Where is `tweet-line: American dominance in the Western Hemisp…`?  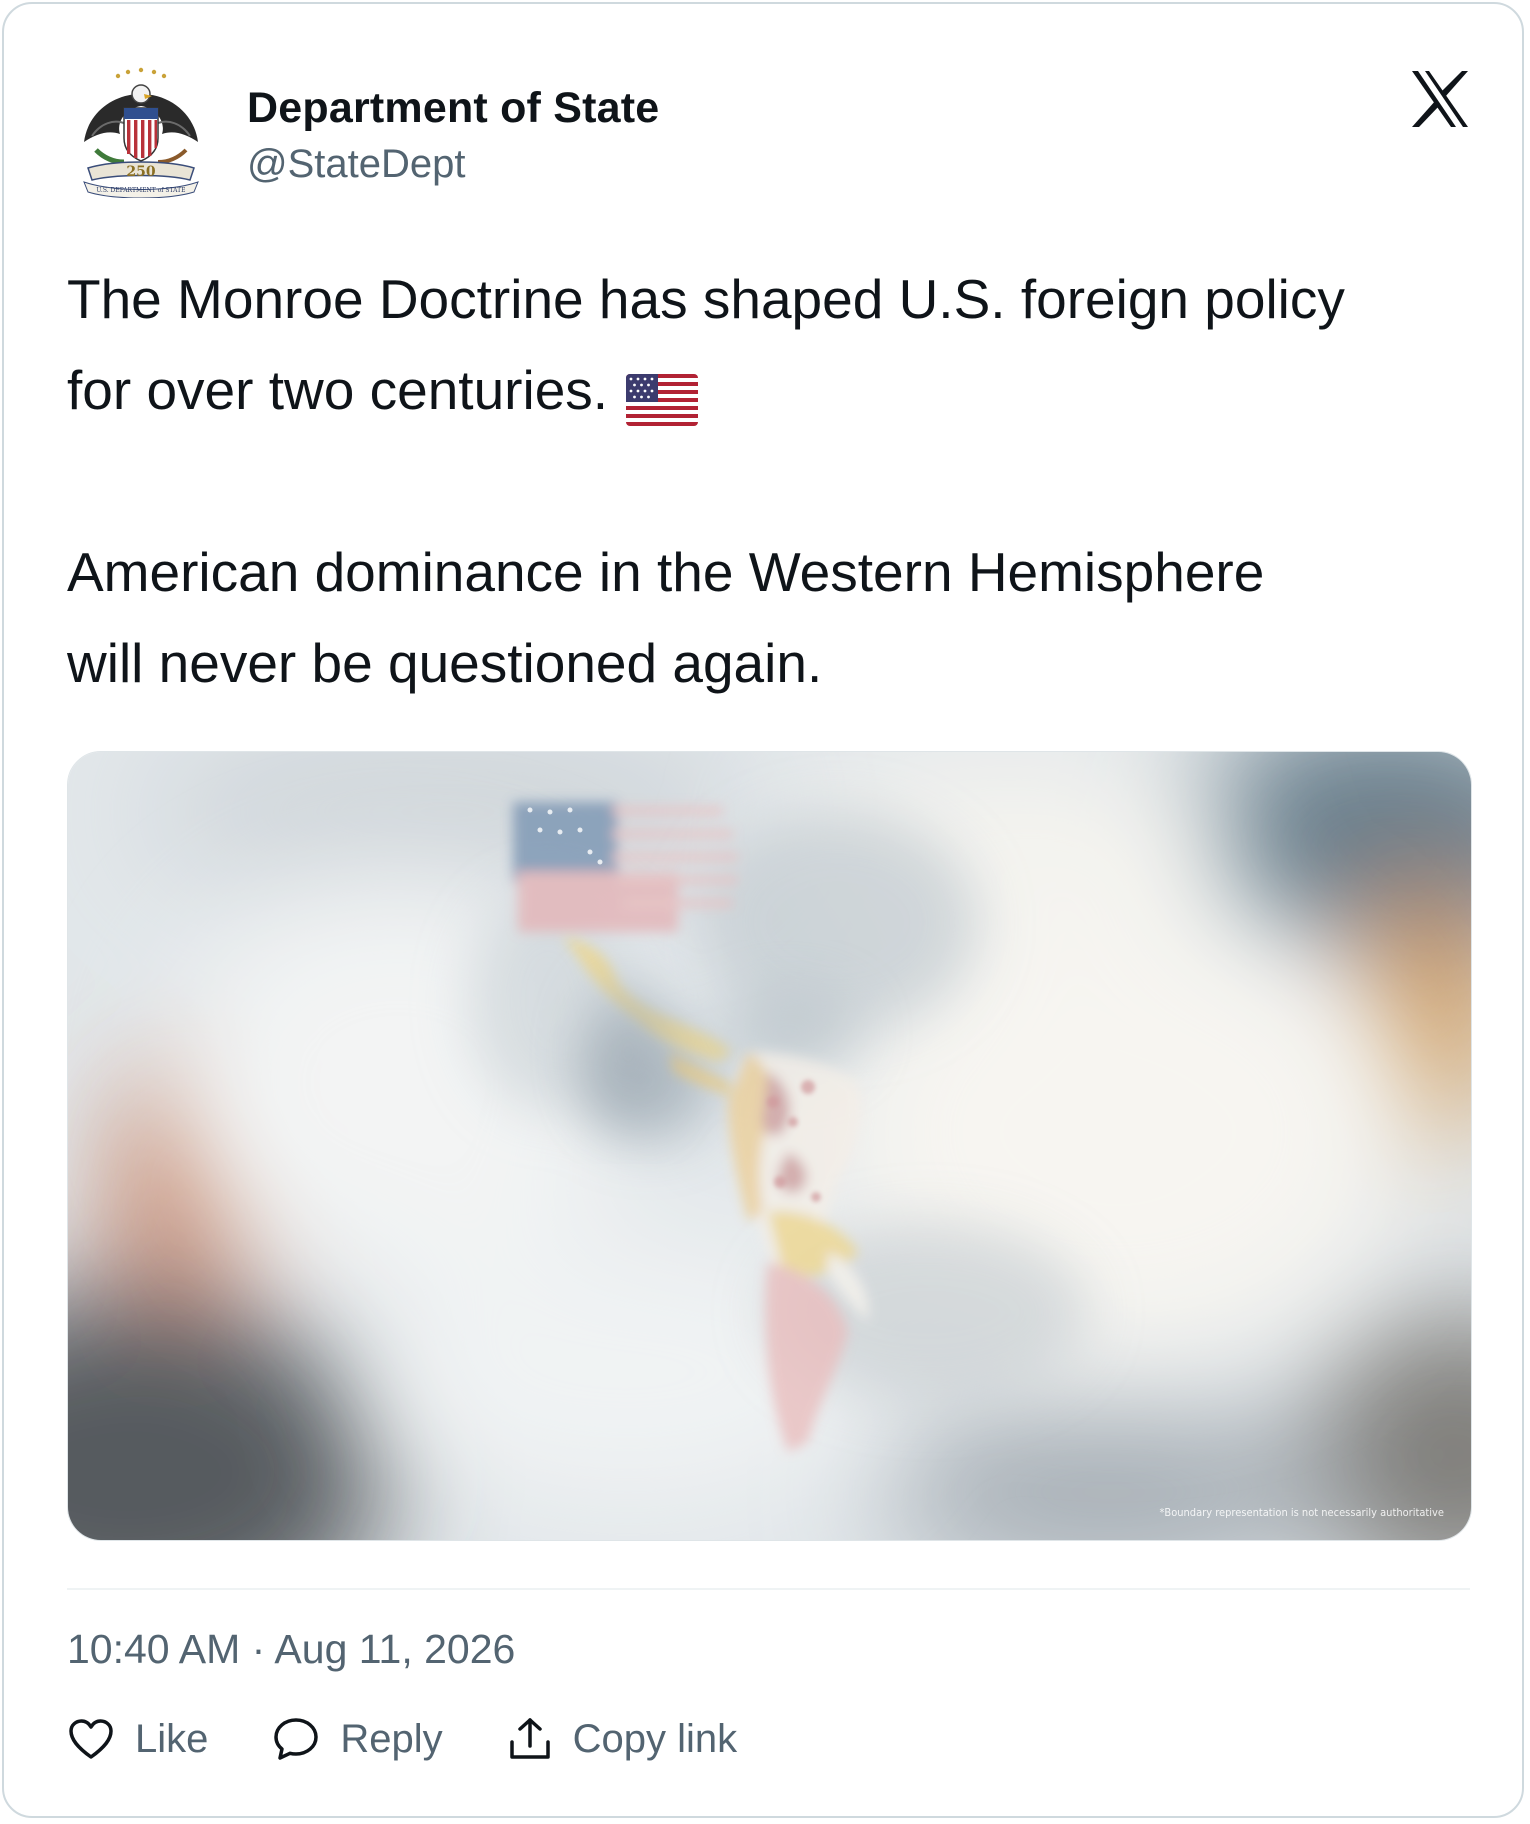 tweet-line: American dominance in the Western Hemisp… is located at coordinates (777, 572).